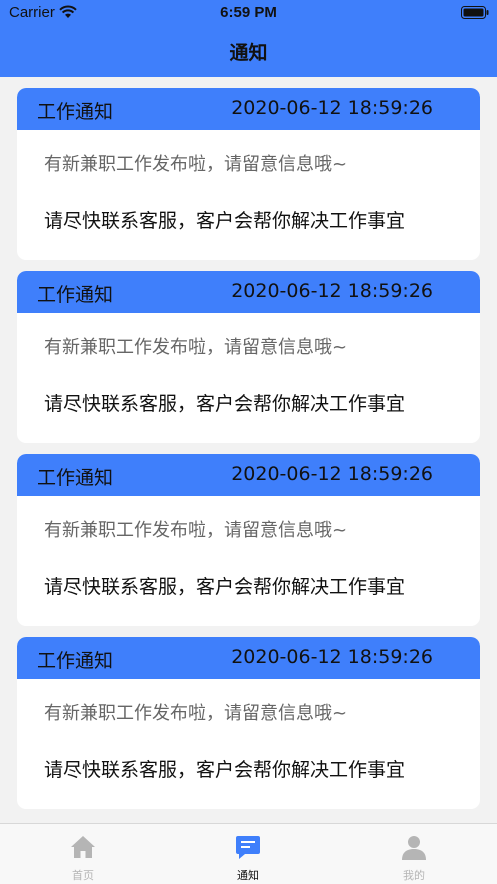 The width and height of the screenshot is (497, 884). I want to click on page-title: 通知, so click(248, 53).